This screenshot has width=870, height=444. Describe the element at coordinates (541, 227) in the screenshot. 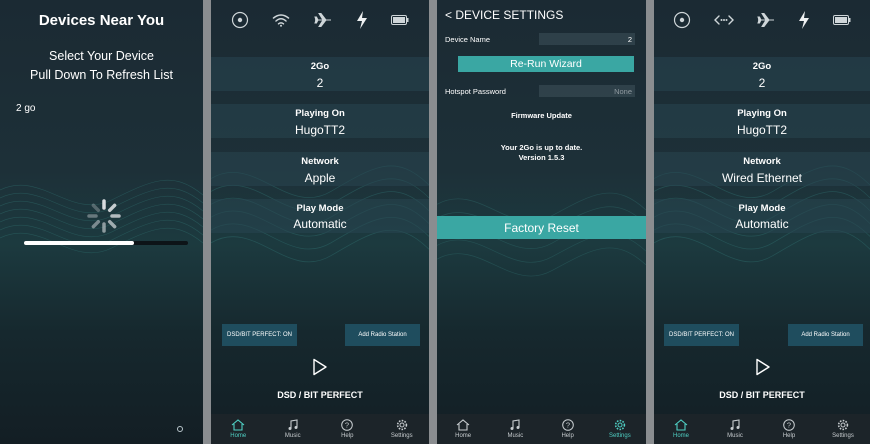

I see `factory-reset-button: Factory Reset` at that location.